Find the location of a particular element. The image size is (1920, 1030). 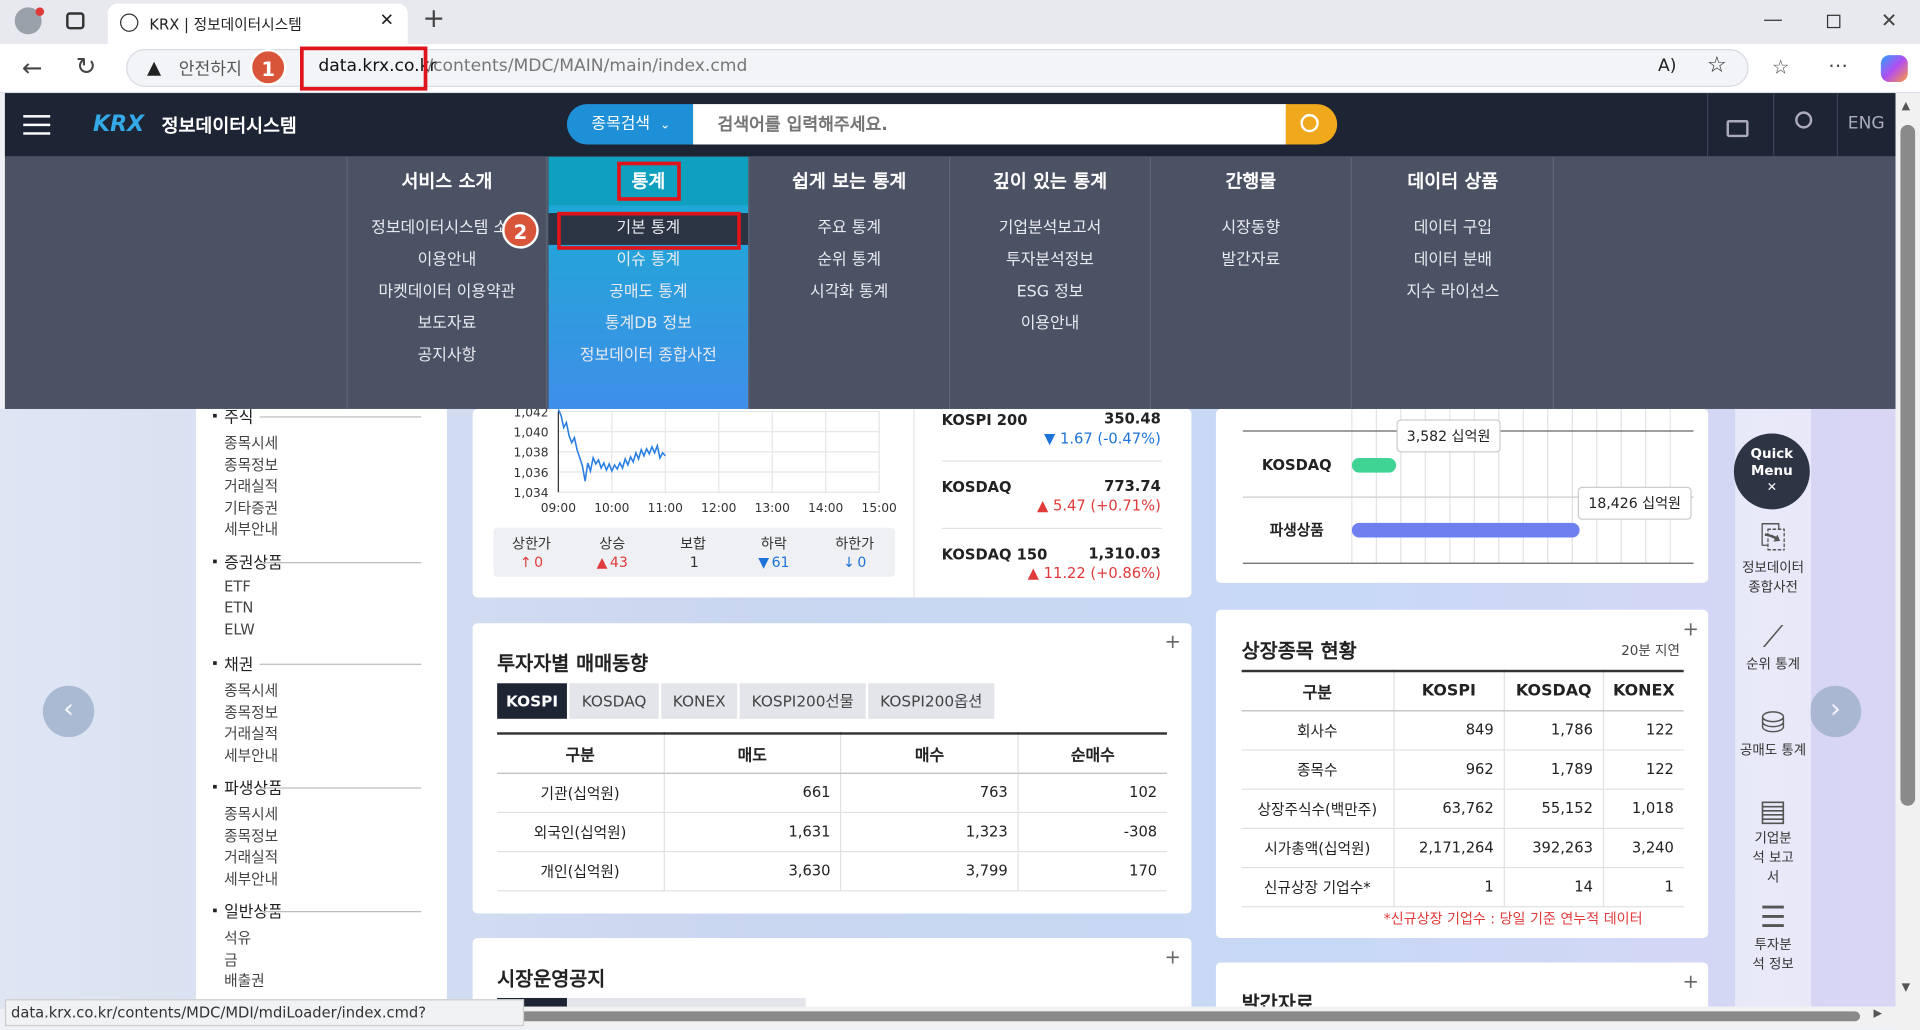

copilot-icon is located at coordinates (1894, 69).